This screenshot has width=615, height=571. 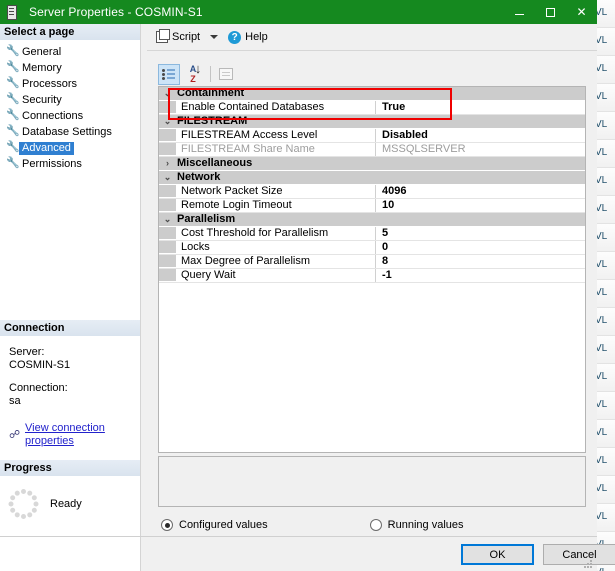 I want to click on grid-property-row: Cost Threshold for Parallelism 5, so click(x=372, y=234).